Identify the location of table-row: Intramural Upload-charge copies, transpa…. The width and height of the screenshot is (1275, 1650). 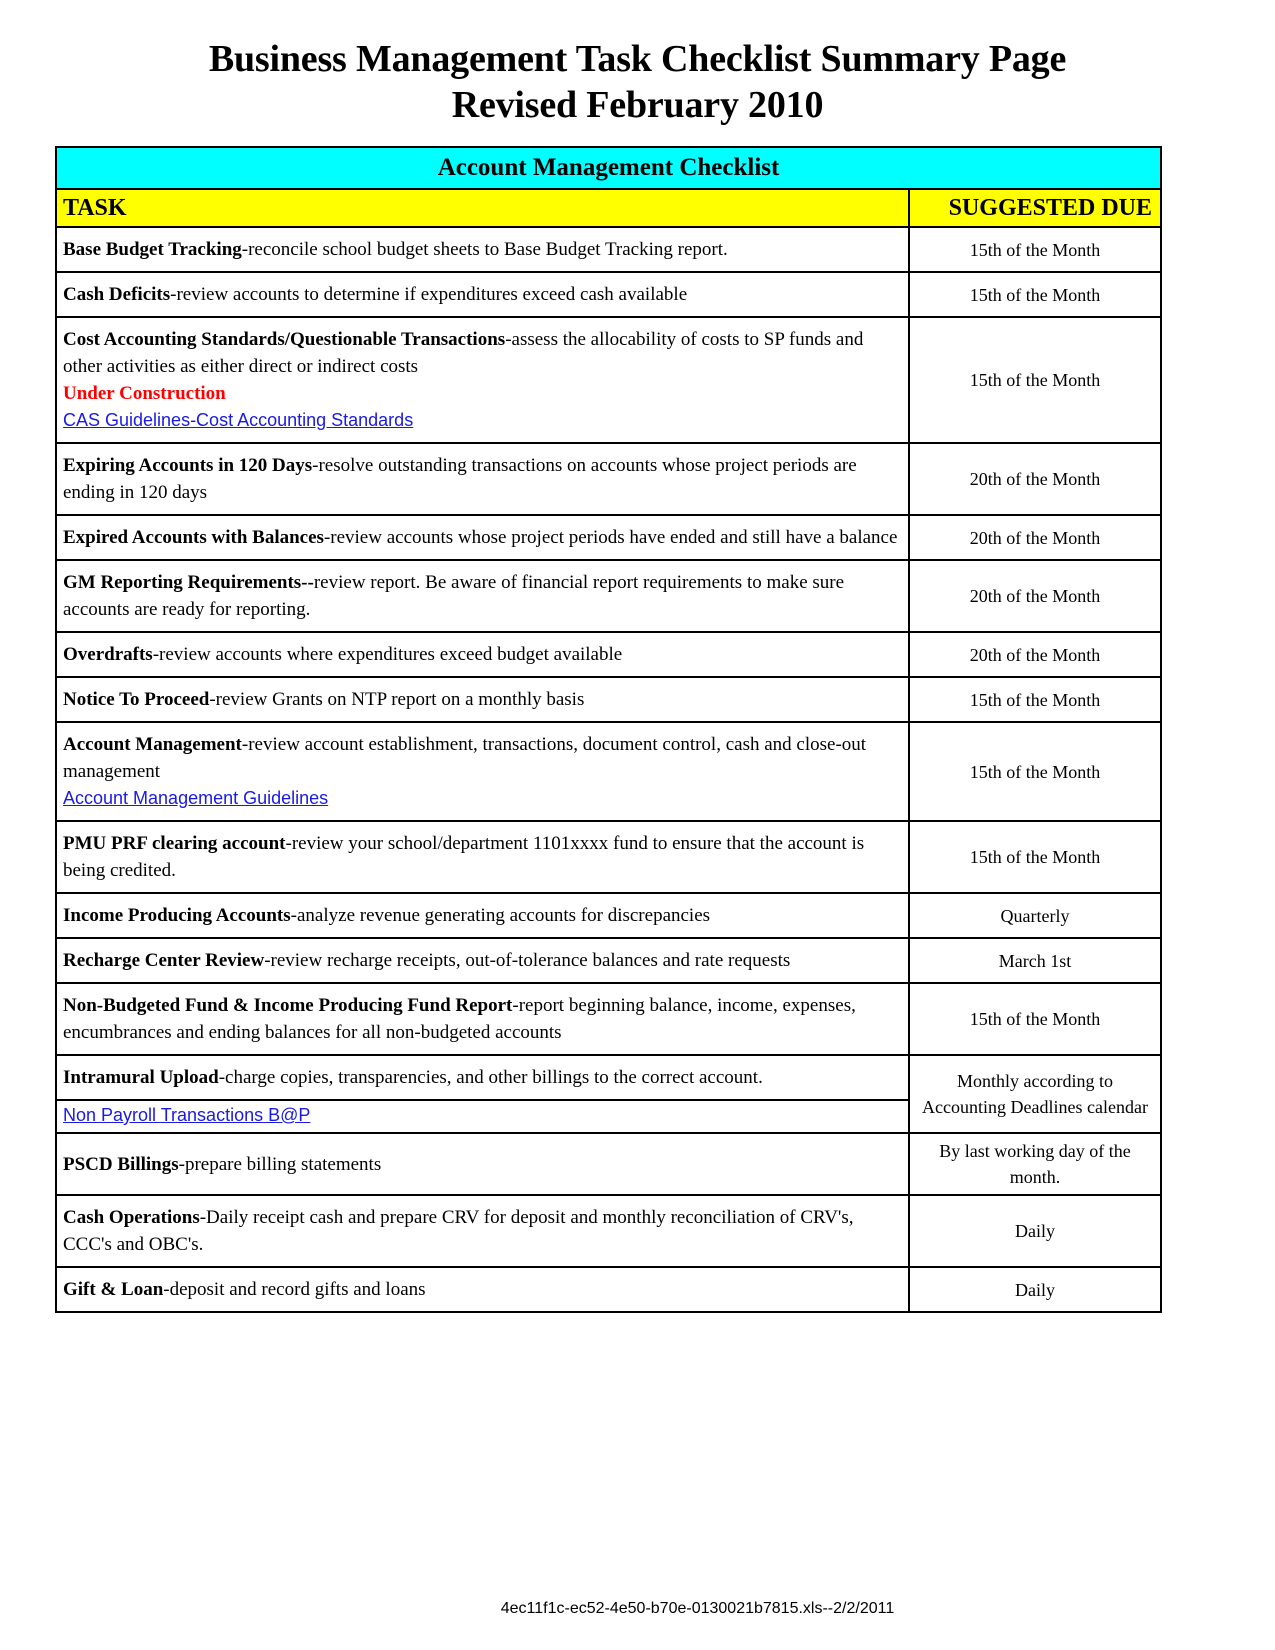
(609, 1094).